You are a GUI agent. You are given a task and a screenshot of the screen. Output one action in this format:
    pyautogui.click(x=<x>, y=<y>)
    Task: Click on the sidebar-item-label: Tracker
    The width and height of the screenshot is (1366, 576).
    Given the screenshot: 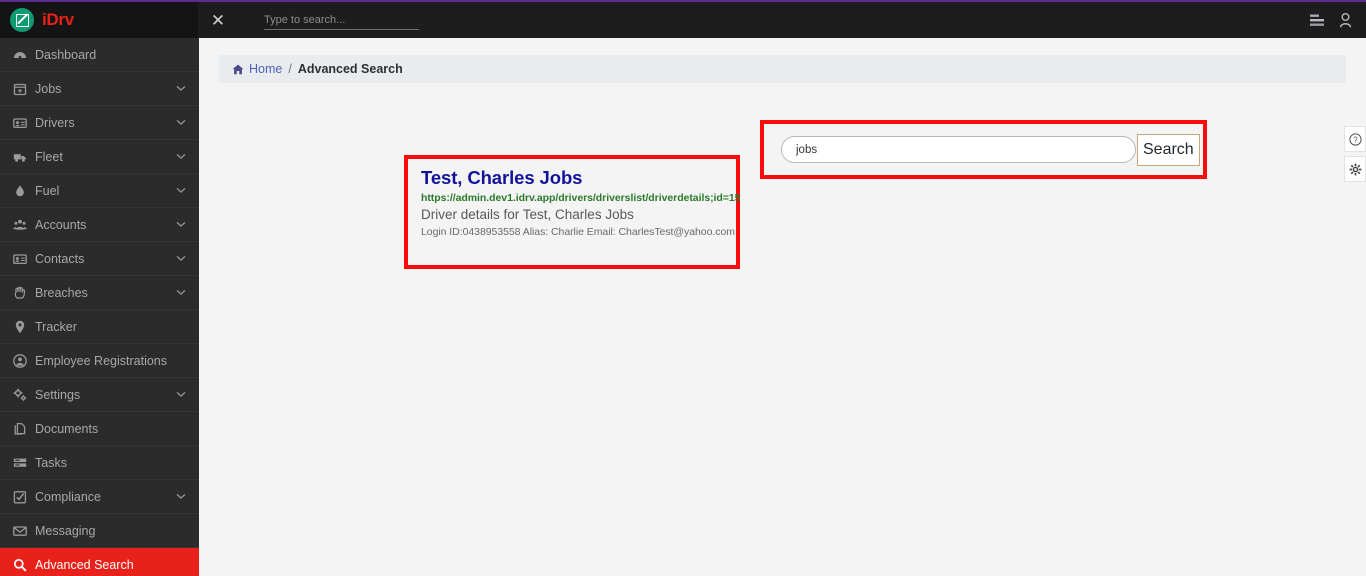 What is the action you would take?
    pyautogui.click(x=56, y=326)
    